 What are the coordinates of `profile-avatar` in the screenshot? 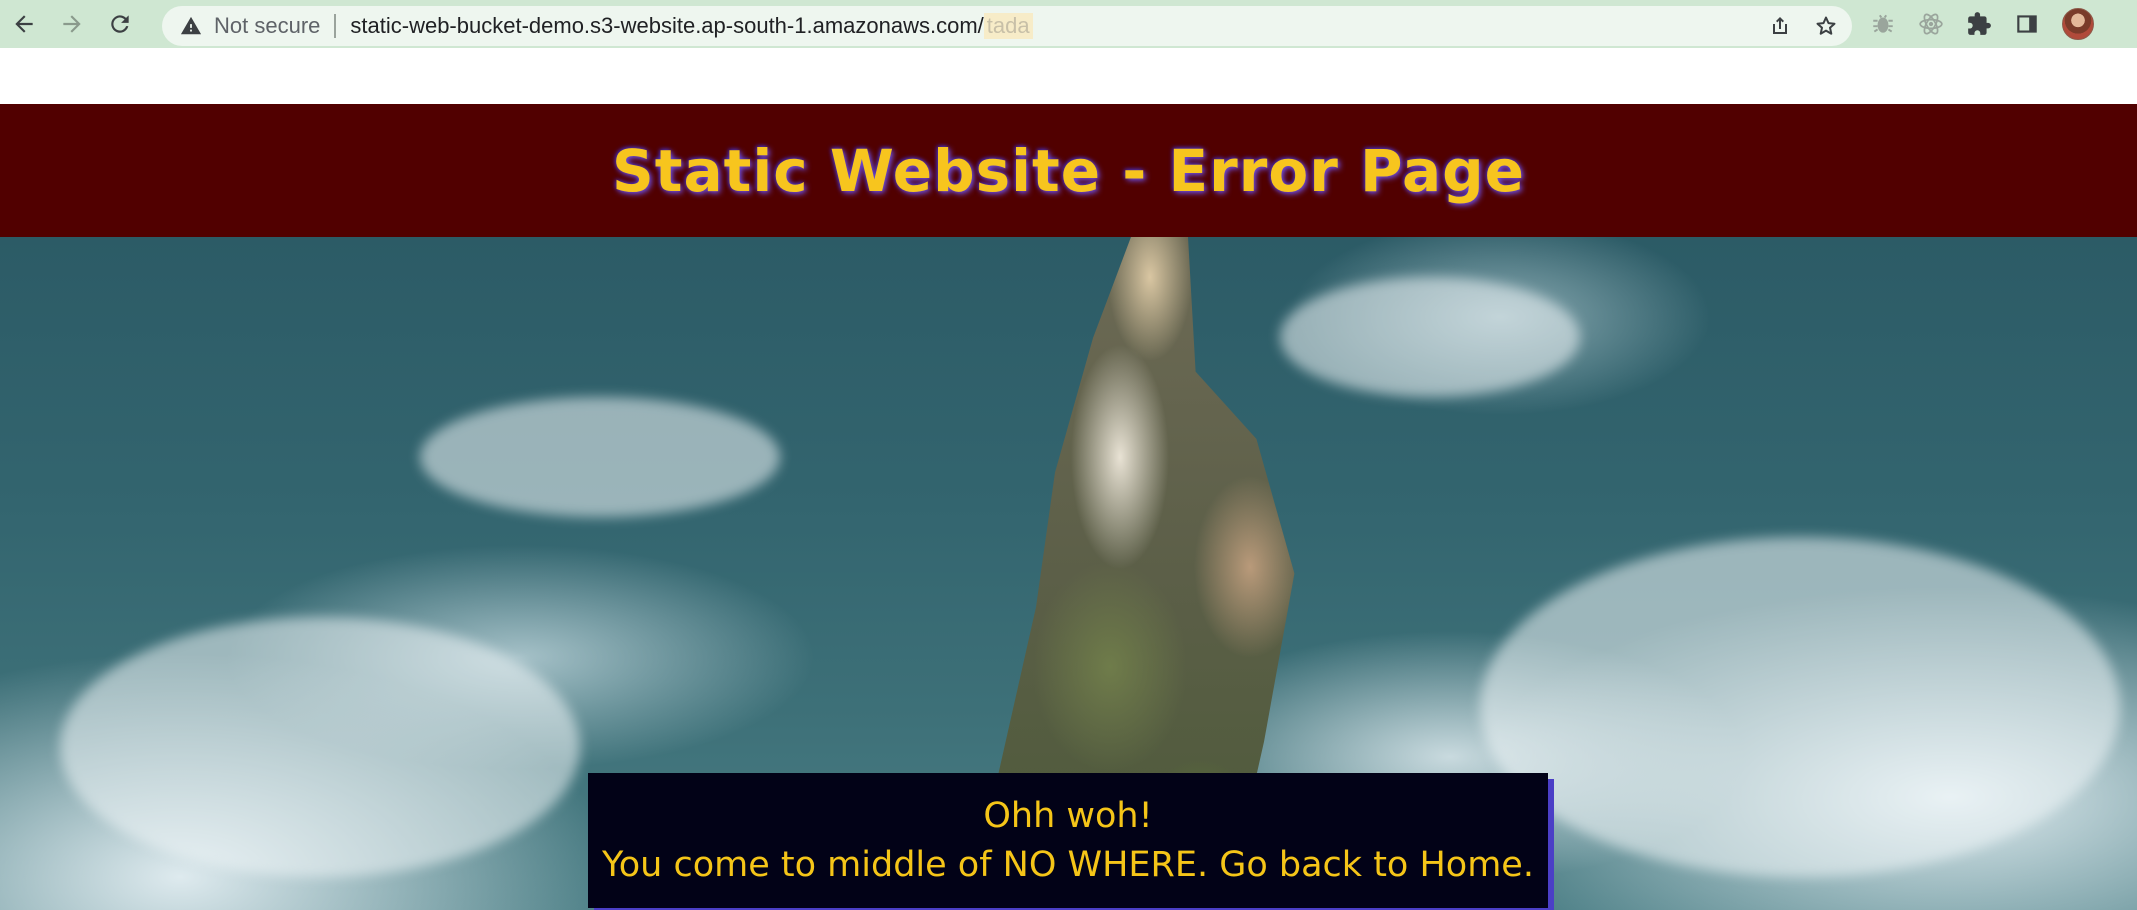 It's located at (2078, 24).